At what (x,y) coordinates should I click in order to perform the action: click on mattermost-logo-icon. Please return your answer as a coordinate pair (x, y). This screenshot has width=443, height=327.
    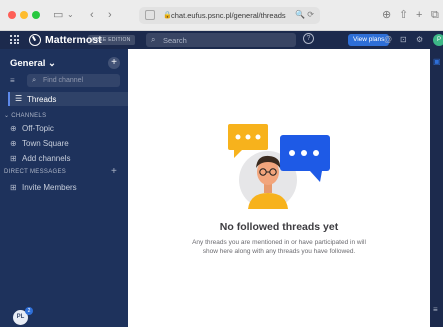
    Looking at the image, I should click on (35, 40).